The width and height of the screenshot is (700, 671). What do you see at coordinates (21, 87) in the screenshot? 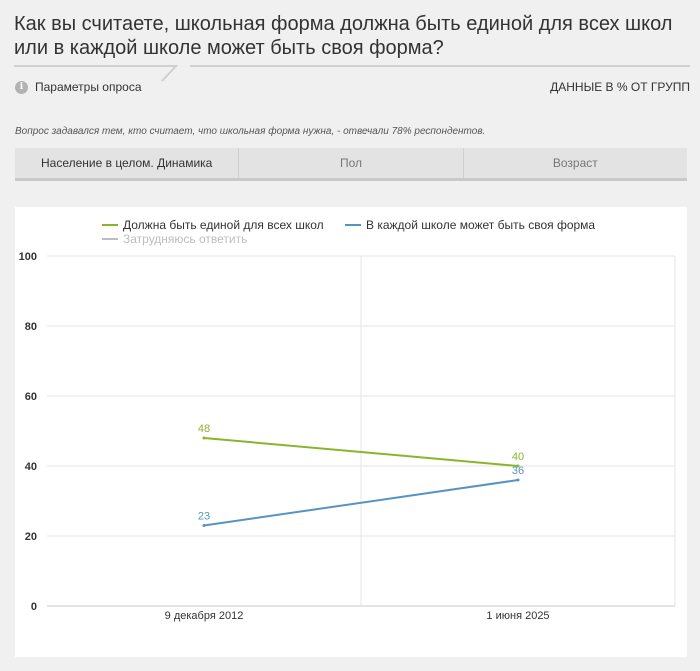
I see `info-icon: i` at bounding box center [21, 87].